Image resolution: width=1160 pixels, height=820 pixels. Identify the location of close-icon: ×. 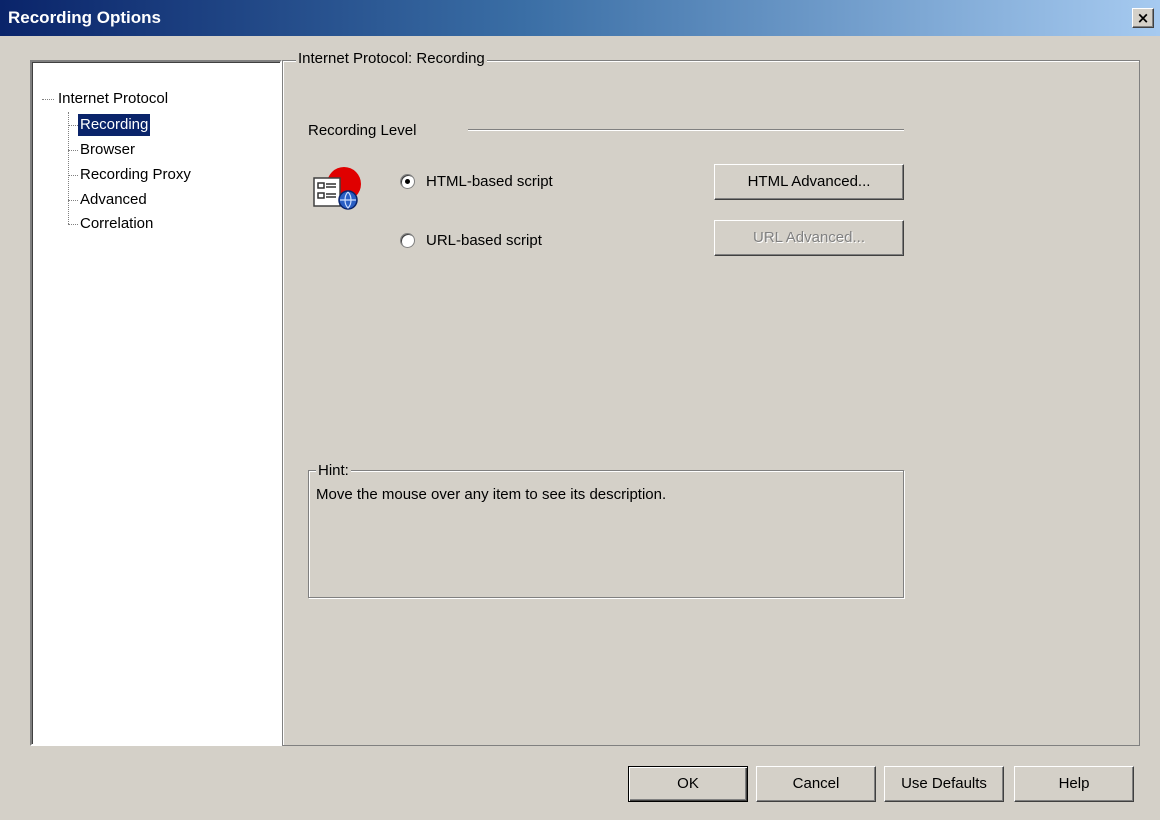
(1143, 18).